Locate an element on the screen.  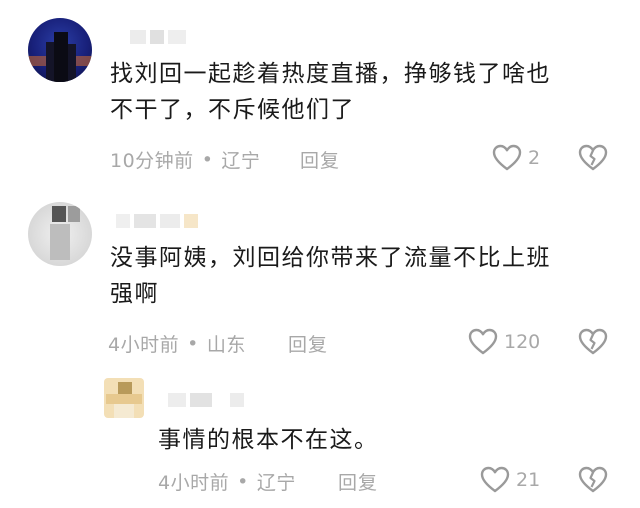
like-button: 21 is located at coordinates (510, 480).